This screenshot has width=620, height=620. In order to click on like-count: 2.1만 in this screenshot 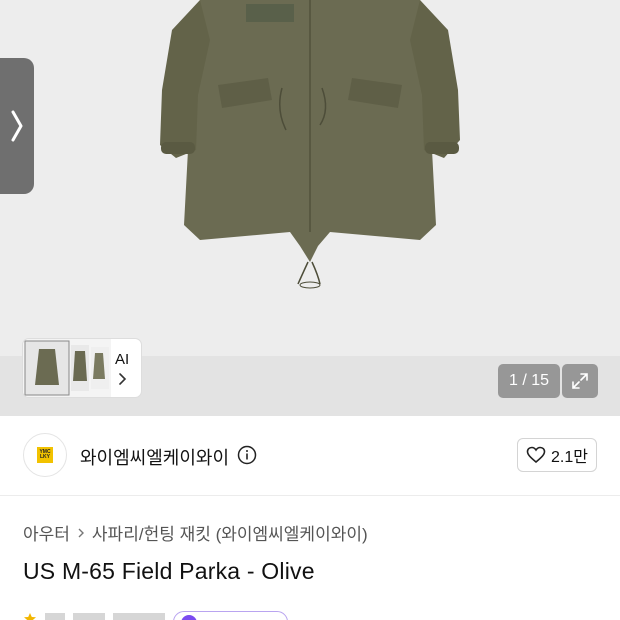, I will do `click(569, 457)`.